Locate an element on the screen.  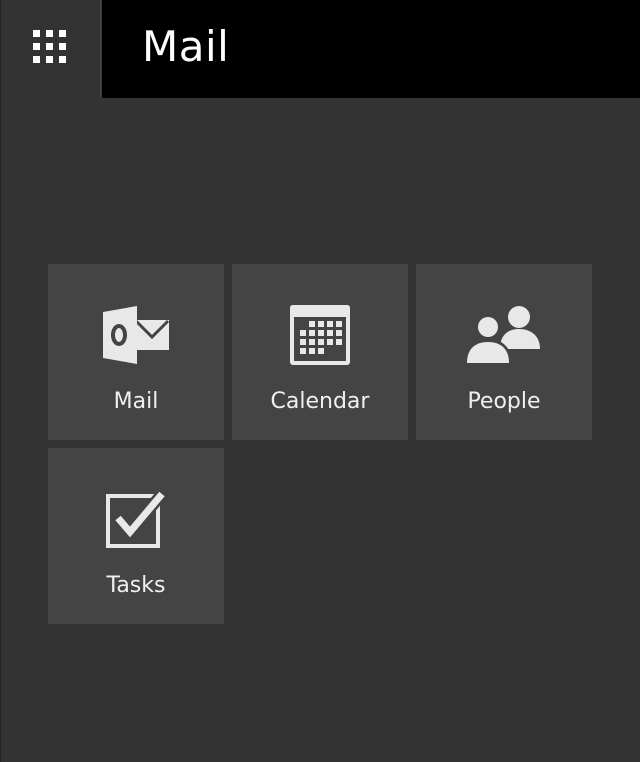
app-launcher-button is located at coordinates (51, 49).